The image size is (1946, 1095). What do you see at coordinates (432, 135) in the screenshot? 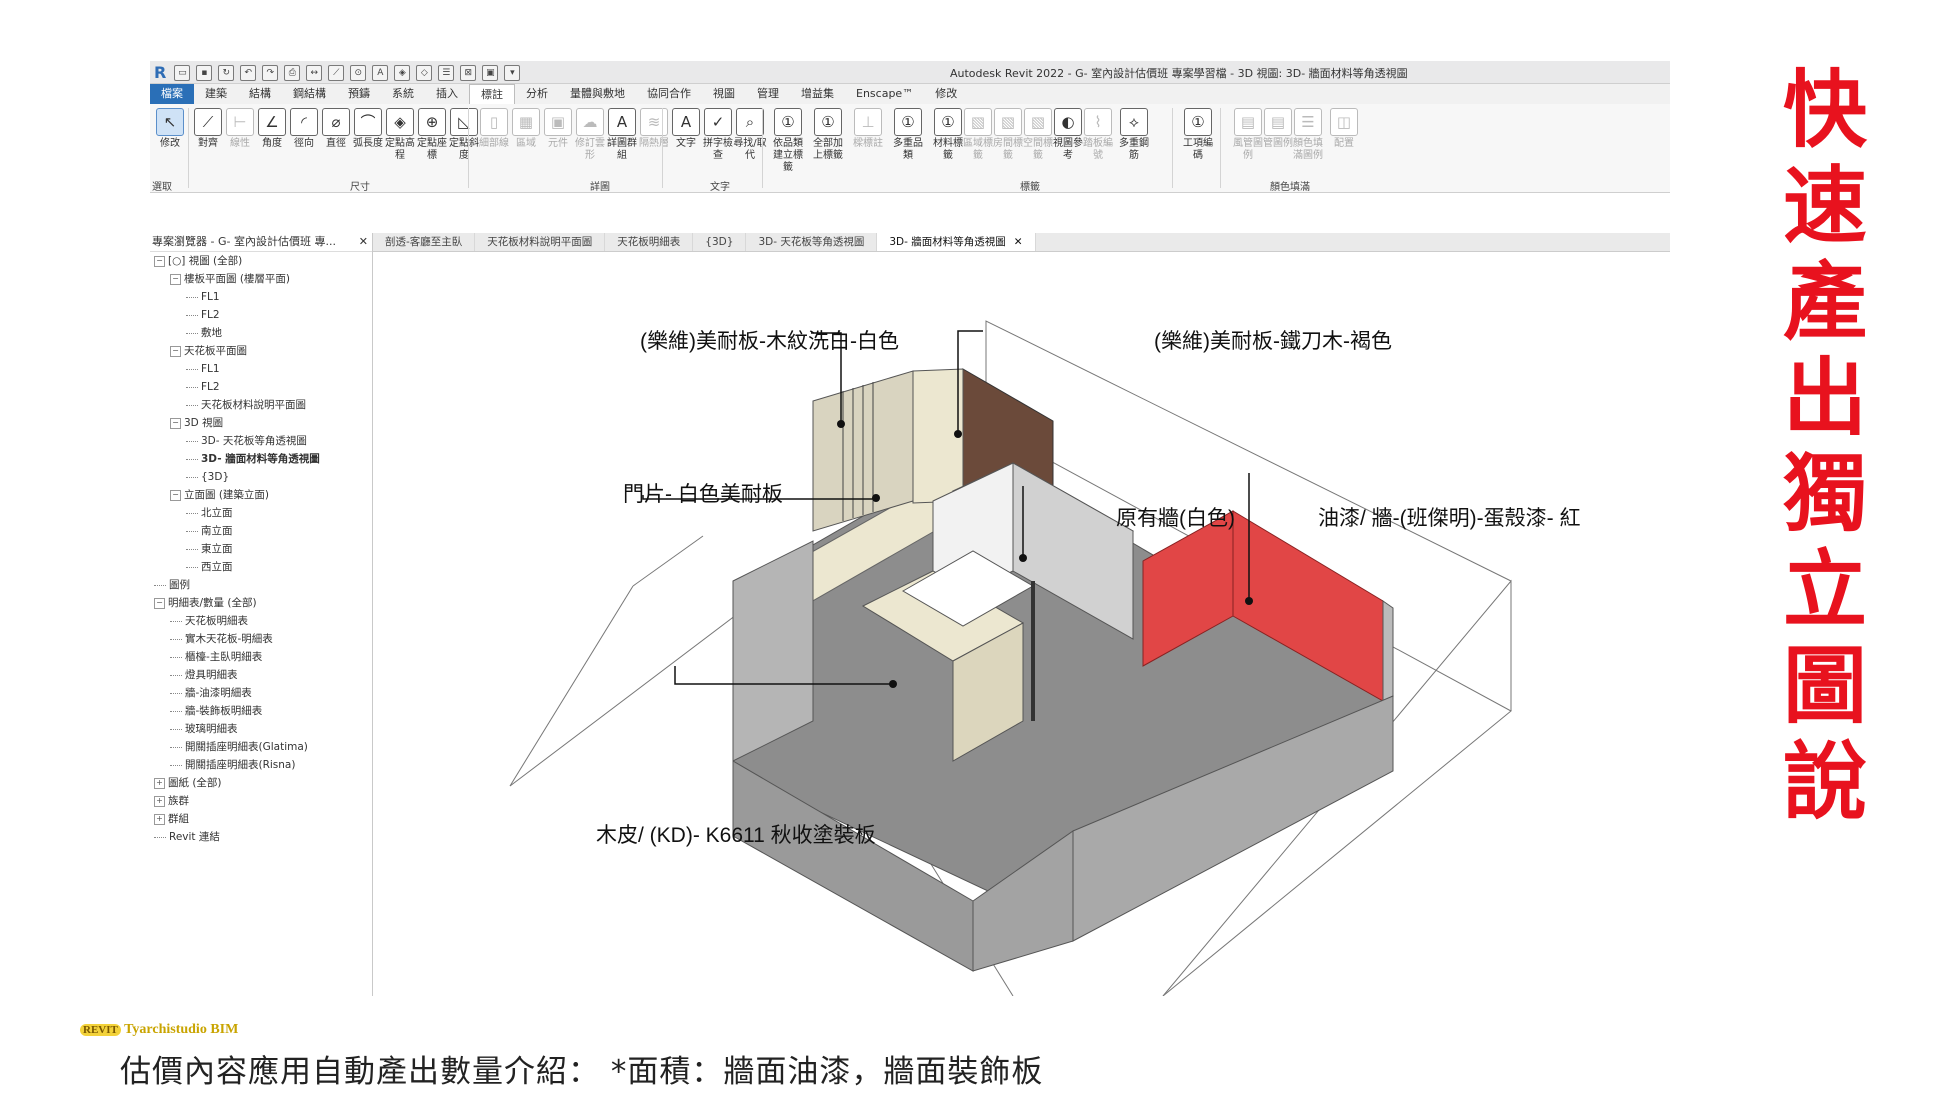
I see `ribbon-button: ⊕ 定點座標` at bounding box center [432, 135].